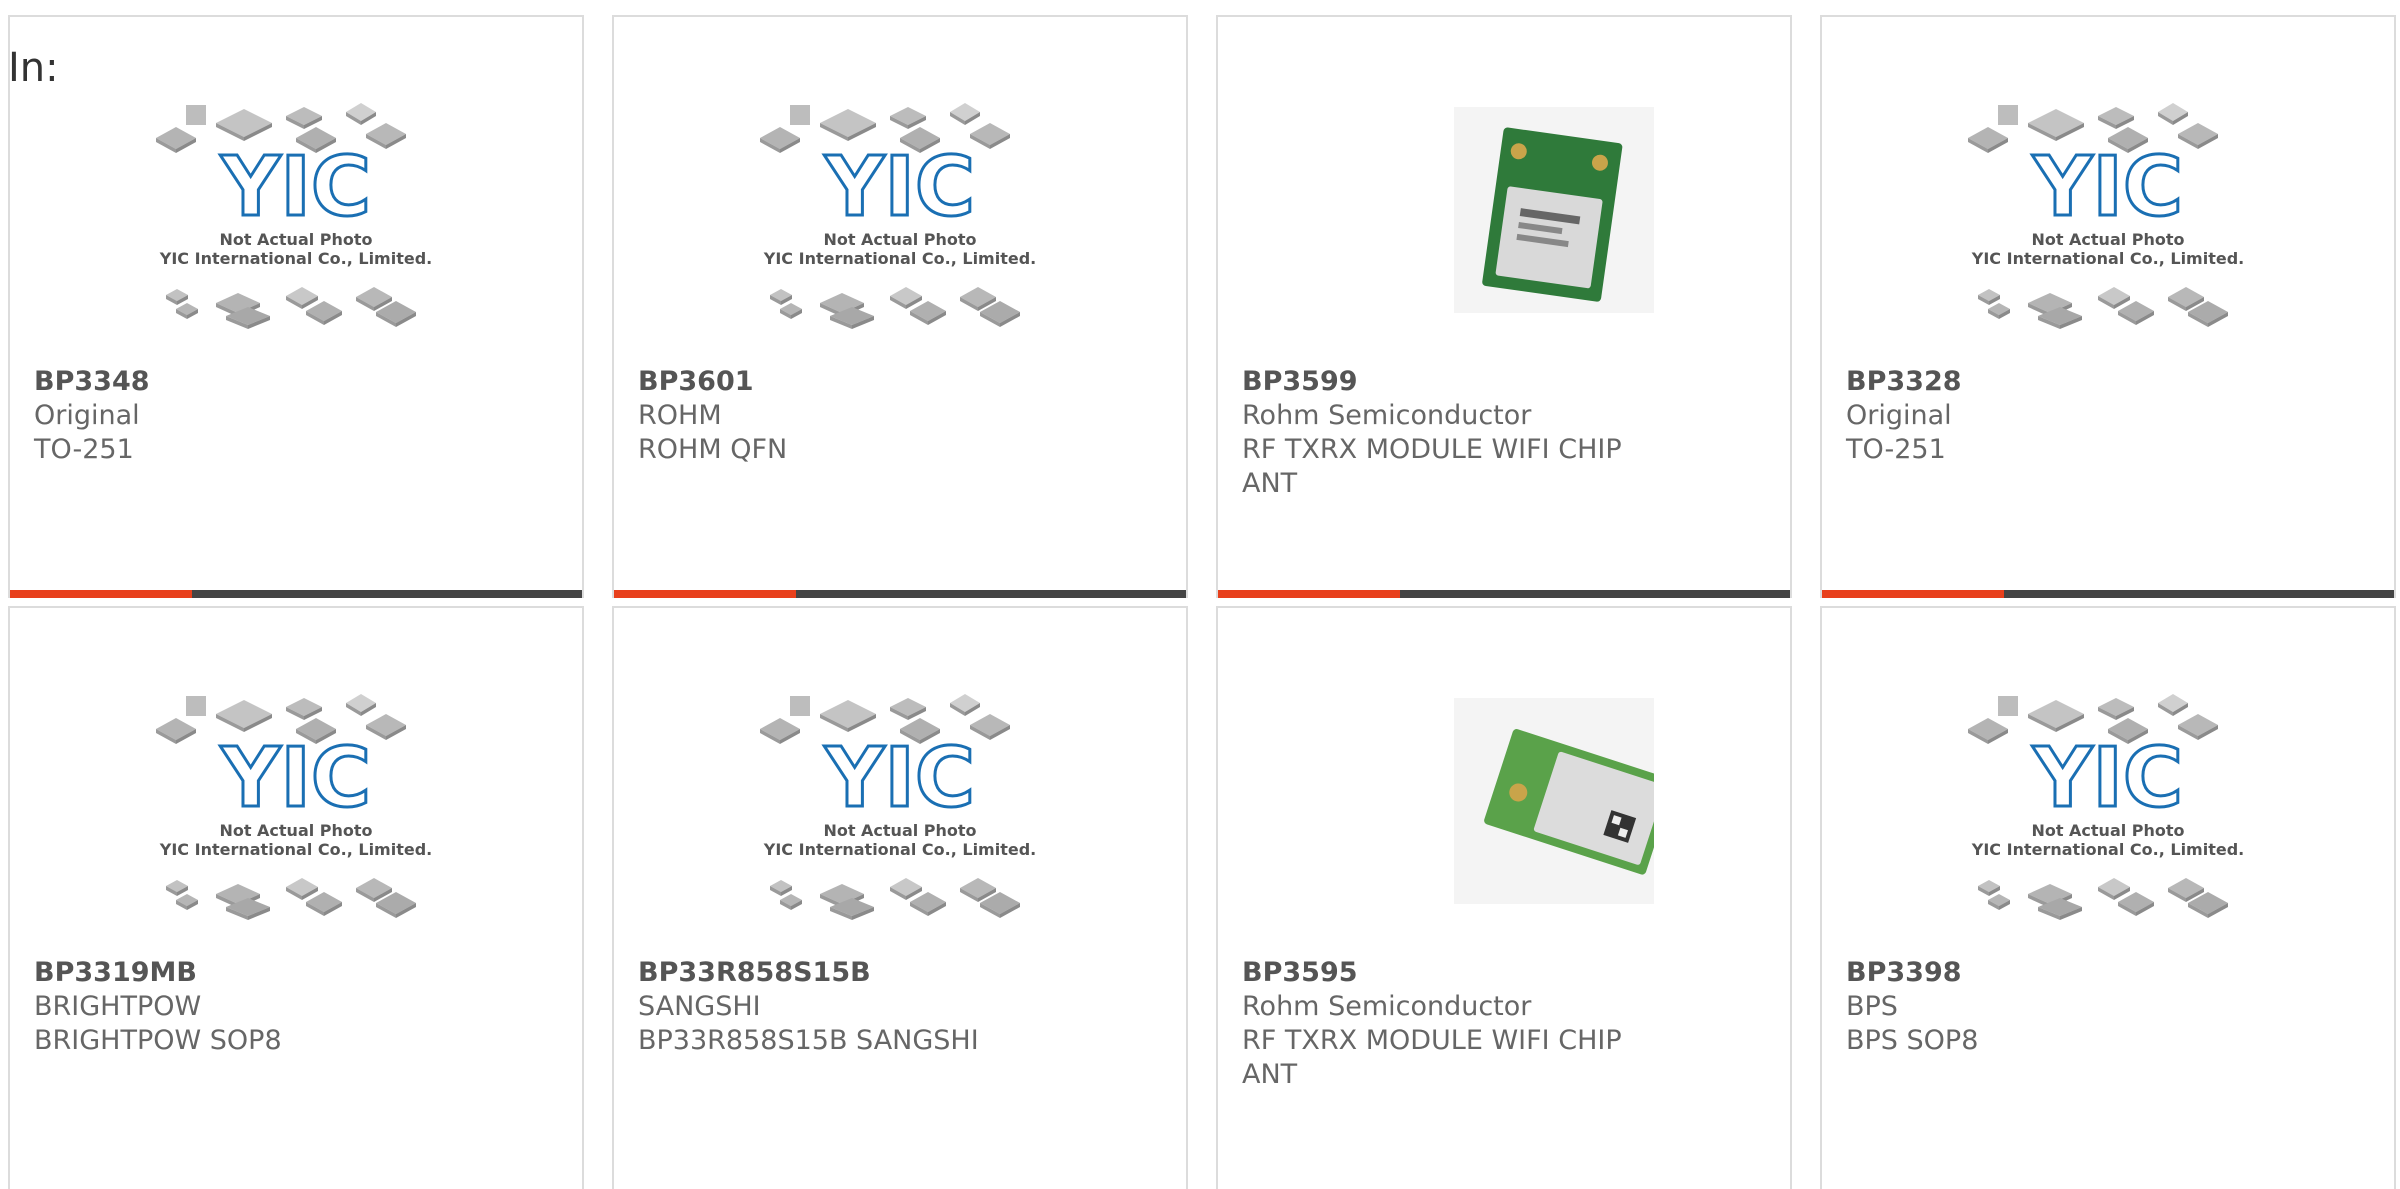 The height and width of the screenshot is (1189, 2400). I want to click on part-number: BP3328, so click(2108, 382).